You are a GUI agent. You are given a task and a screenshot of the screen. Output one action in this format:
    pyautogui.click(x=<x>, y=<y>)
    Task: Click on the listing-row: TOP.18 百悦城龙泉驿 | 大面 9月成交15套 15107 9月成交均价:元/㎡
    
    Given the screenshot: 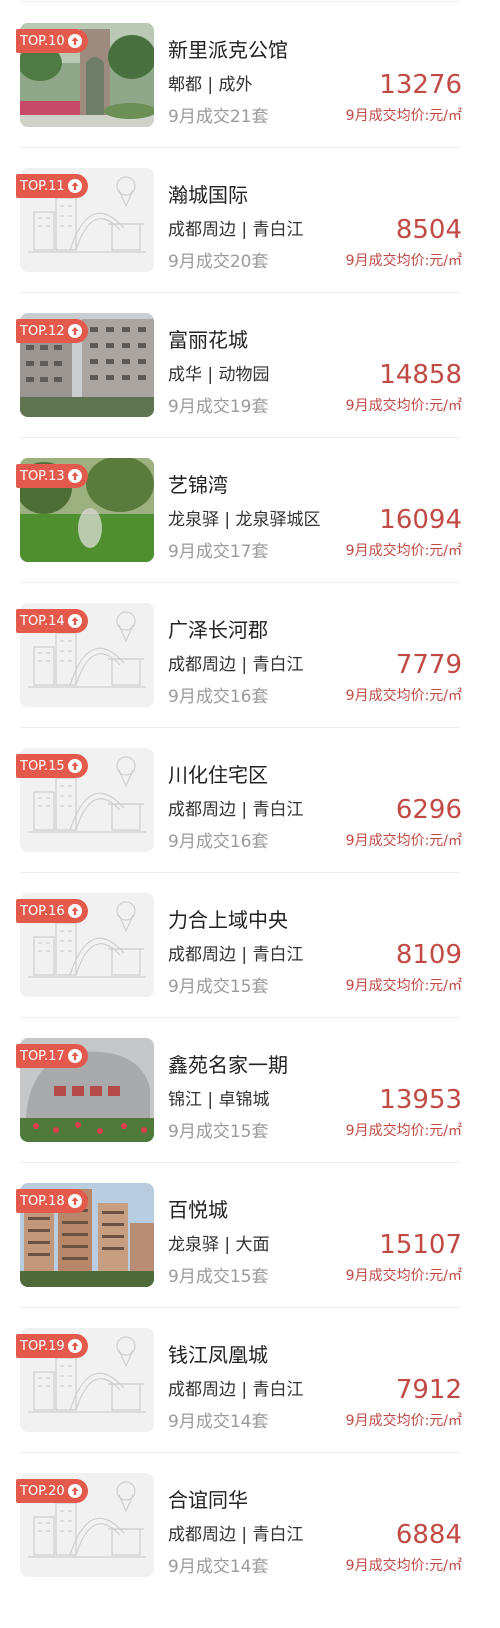 What is the action you would take?
    pyautogui.click(x=250, y=1235)
    